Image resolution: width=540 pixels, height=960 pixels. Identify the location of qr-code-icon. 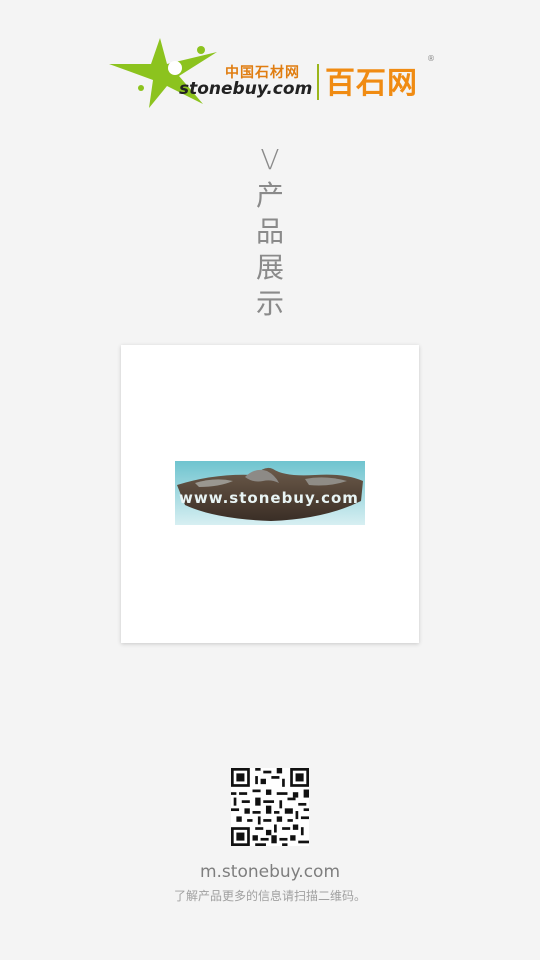
(270, 807).